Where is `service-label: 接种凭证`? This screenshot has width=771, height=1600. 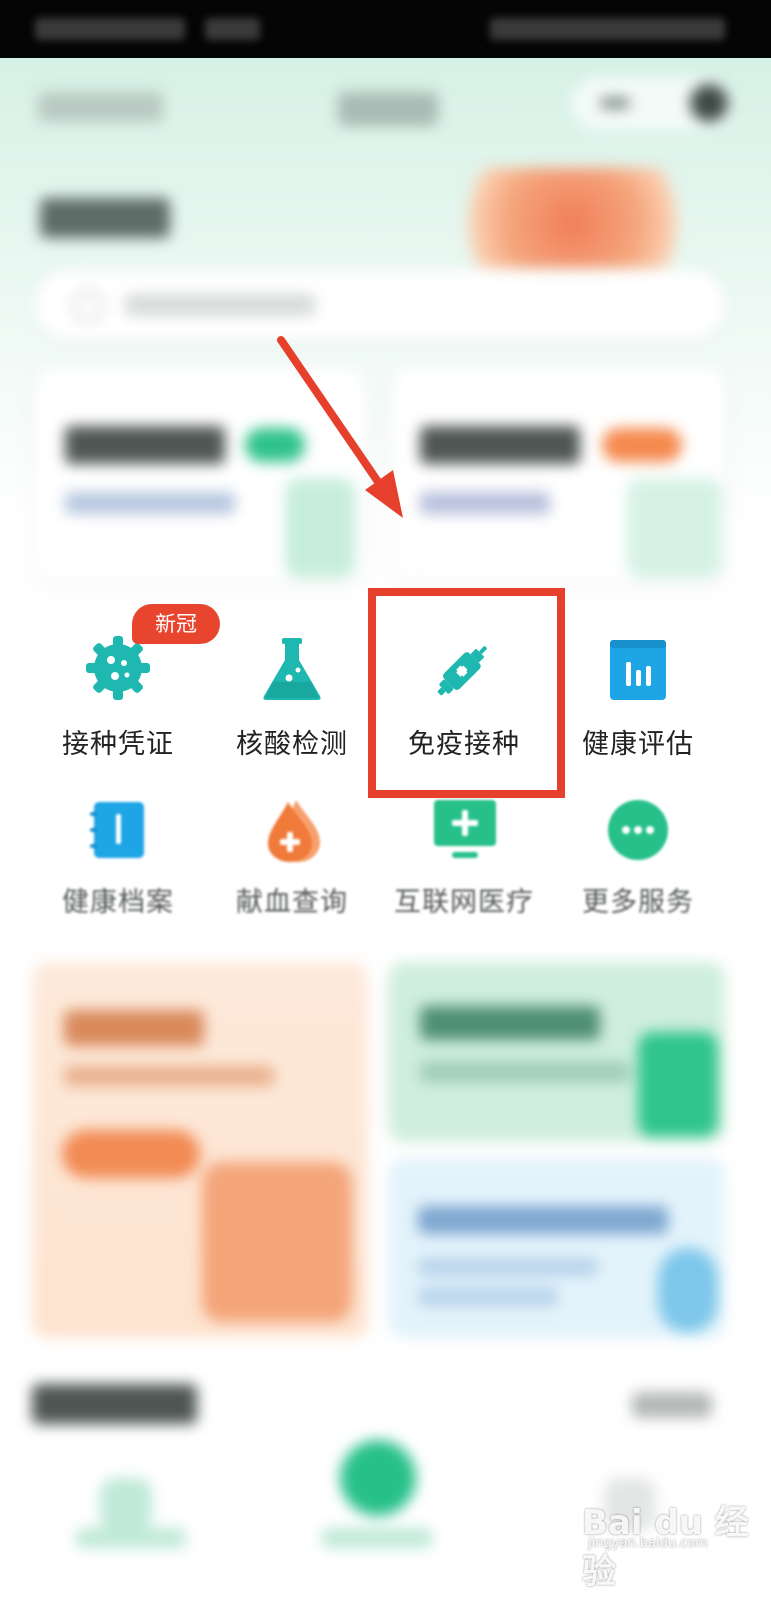
service-label: 接种凭证 is located at coordinates (118, 744).